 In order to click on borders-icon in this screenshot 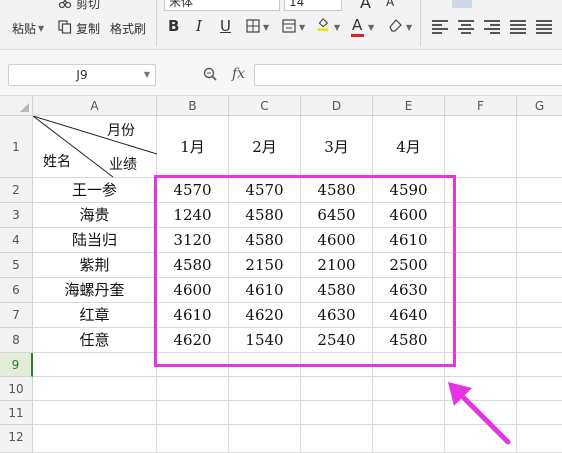, I will do `click(253, 26)`.